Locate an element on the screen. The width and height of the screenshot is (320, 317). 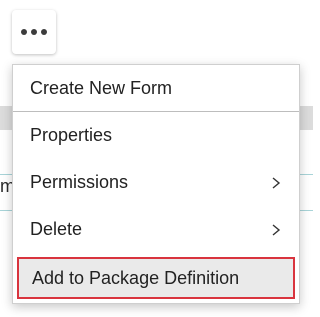
background-text-fragment: m is located at coordinates (6, 186).